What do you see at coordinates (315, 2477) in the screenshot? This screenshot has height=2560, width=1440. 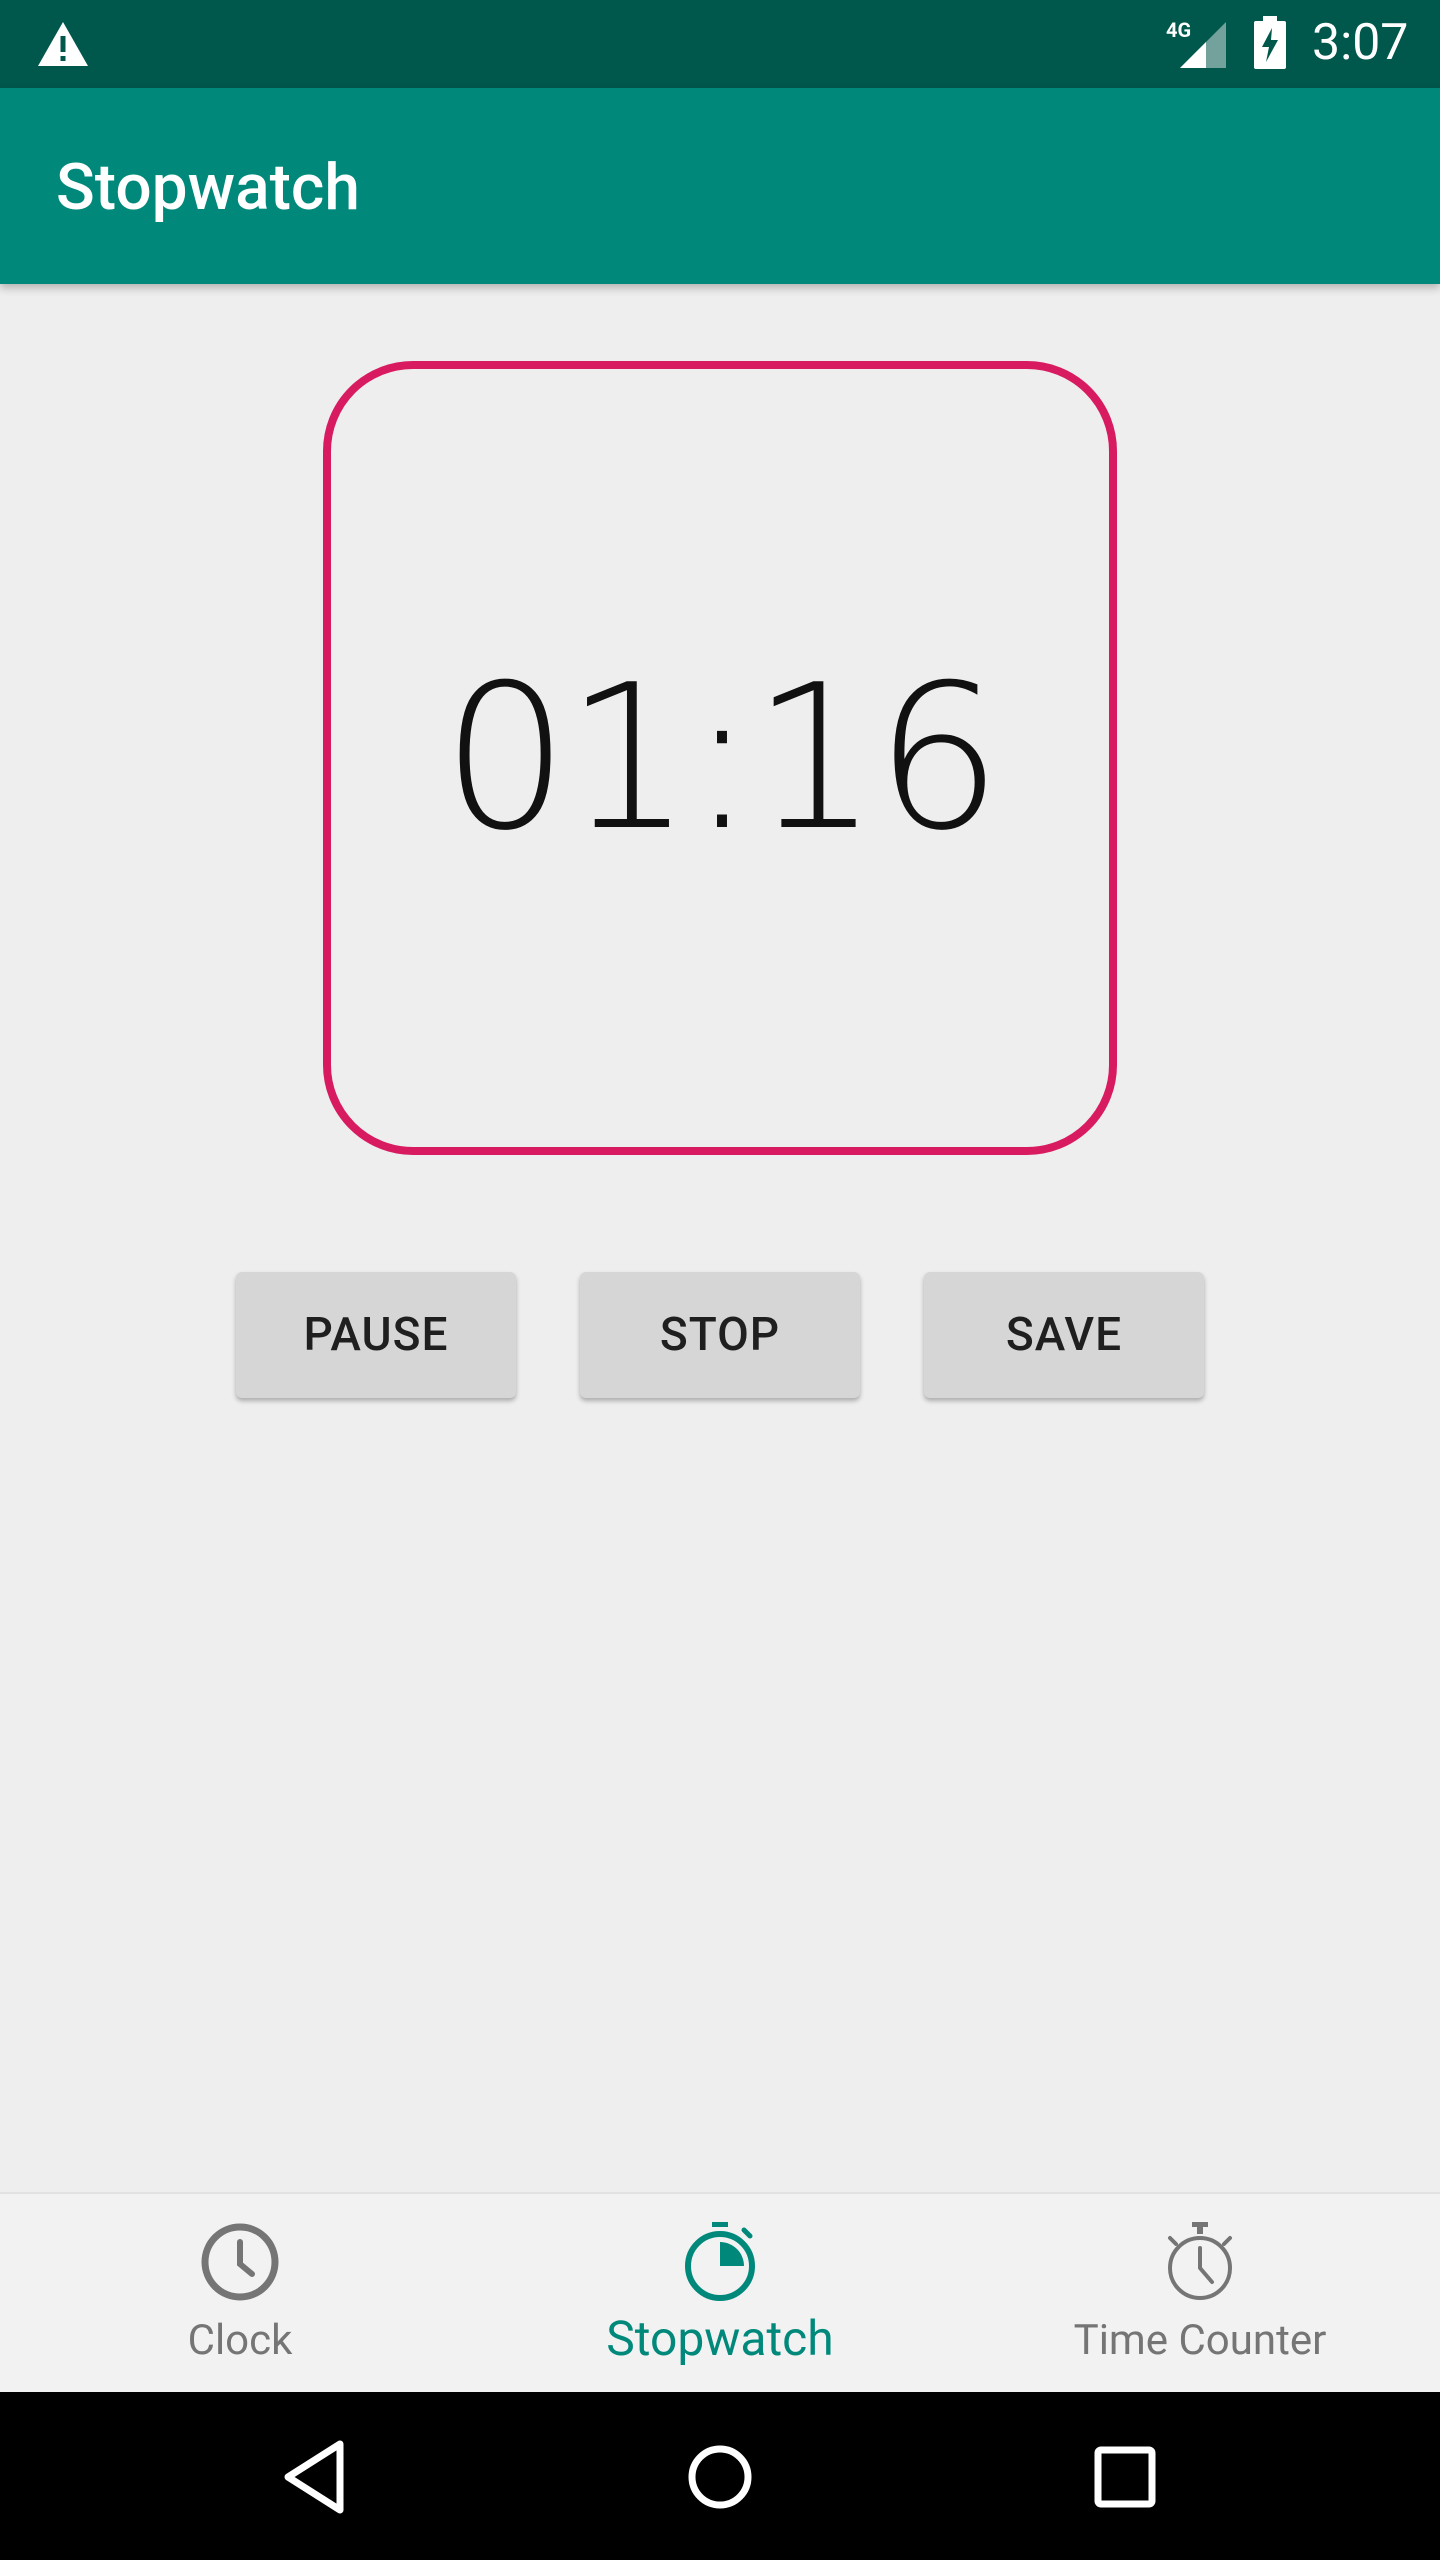 I see `back-icon` at bounding box center [315, 2477].